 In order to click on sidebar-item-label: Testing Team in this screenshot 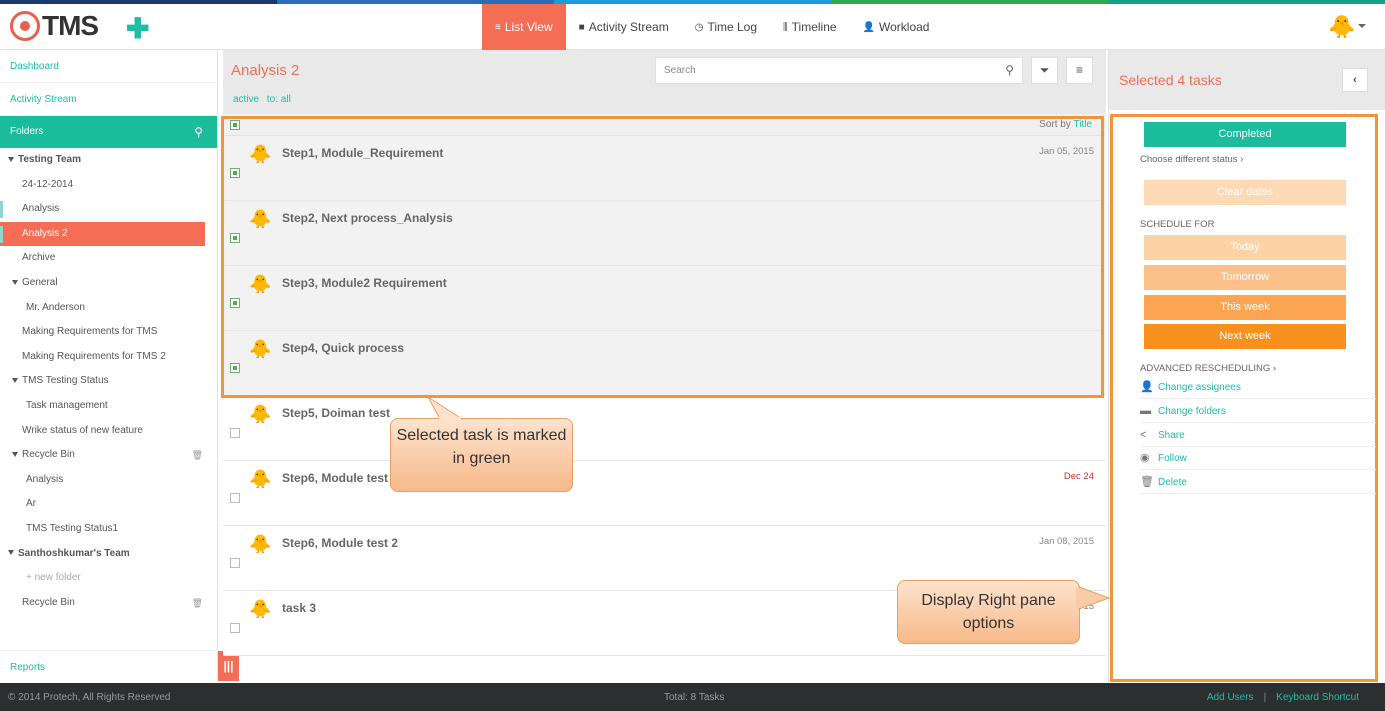, I will do `click(49, 159)`.